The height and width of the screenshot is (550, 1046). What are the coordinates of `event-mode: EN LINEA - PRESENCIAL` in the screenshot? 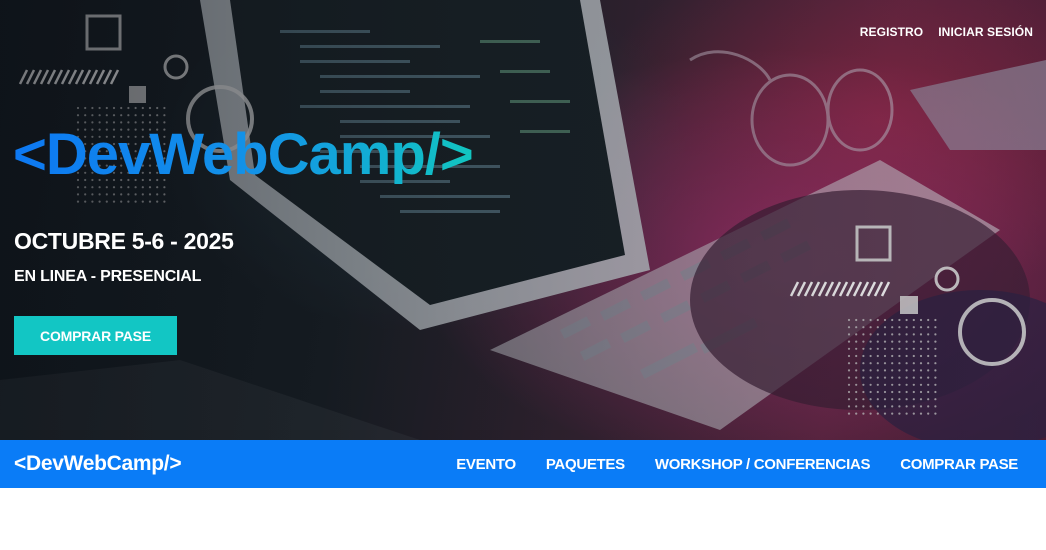 It's located at (108, 276).